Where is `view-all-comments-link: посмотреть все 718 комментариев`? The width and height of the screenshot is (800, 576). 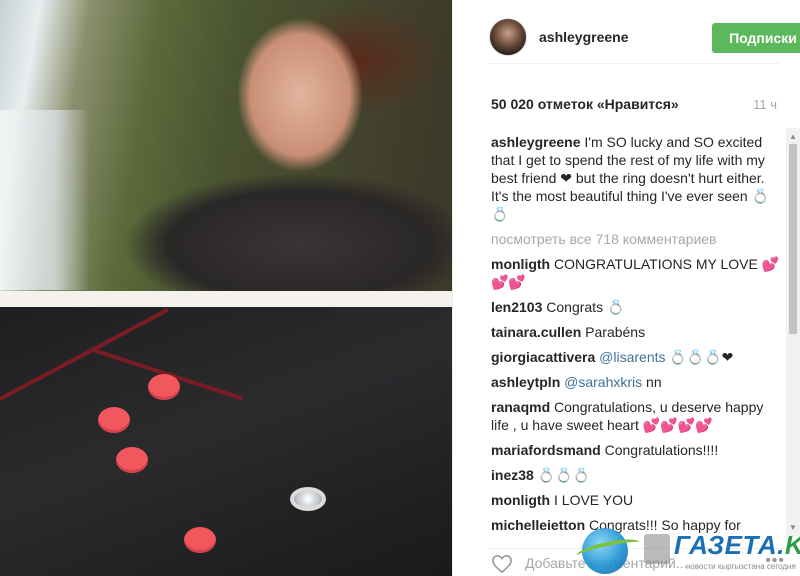
view-all-comments-link: посмотреть все 718 комментариев is located at coordinates (636, 239).